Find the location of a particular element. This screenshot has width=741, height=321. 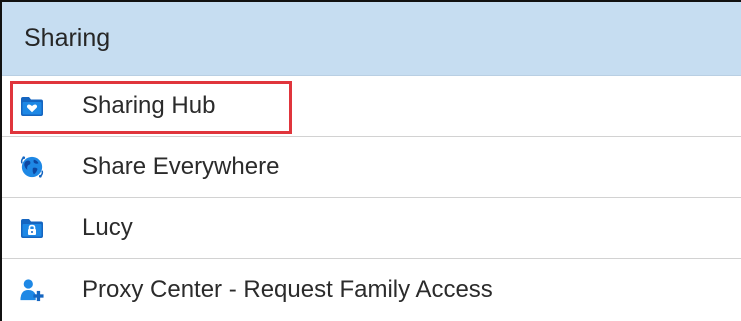

person-add-icon is located at coordinates (32, 290).